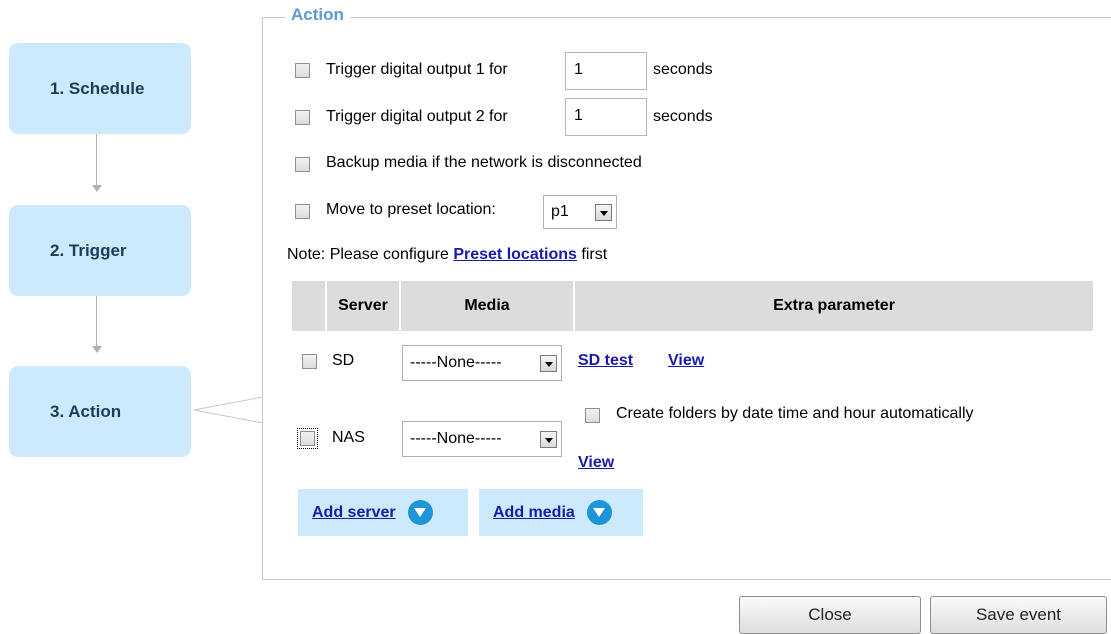 This screenshot has width=1111, height=634. Describe the element at coordinates (317, 15) in the screenshot. I see `action-legend: Action` at that location.